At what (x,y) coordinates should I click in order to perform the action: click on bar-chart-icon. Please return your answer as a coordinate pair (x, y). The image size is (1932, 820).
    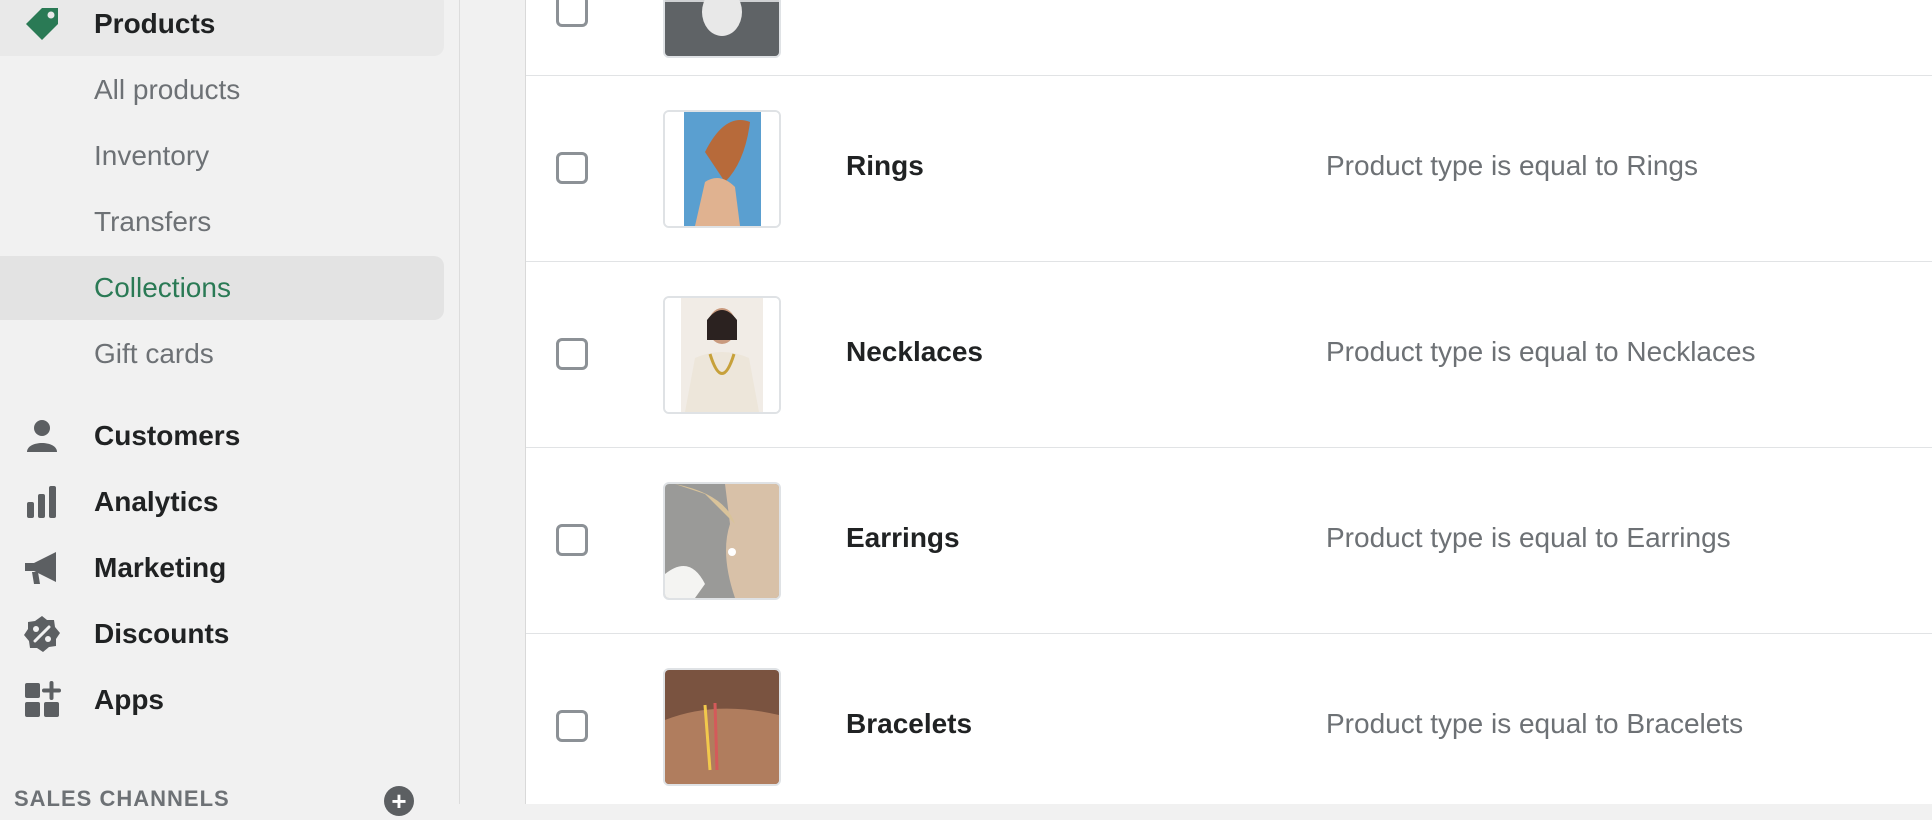
    Looking at the image, I should click on (42, 502).